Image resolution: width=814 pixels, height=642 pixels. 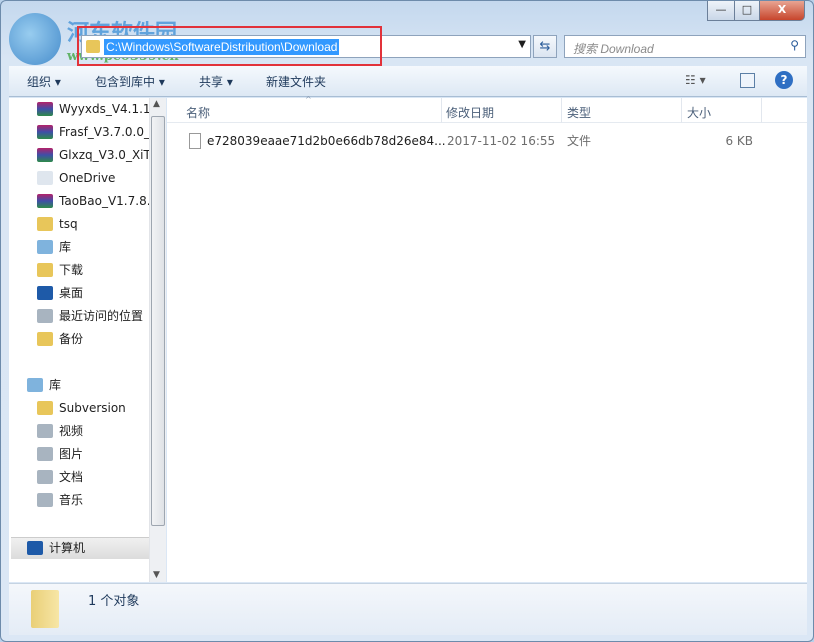 I want to click on command-bar: 组织 ▾ 包含到库中 ▾ 共享 ▾ 新建文件夹 ☷ ▾ ?, so click(x=408, y=81).